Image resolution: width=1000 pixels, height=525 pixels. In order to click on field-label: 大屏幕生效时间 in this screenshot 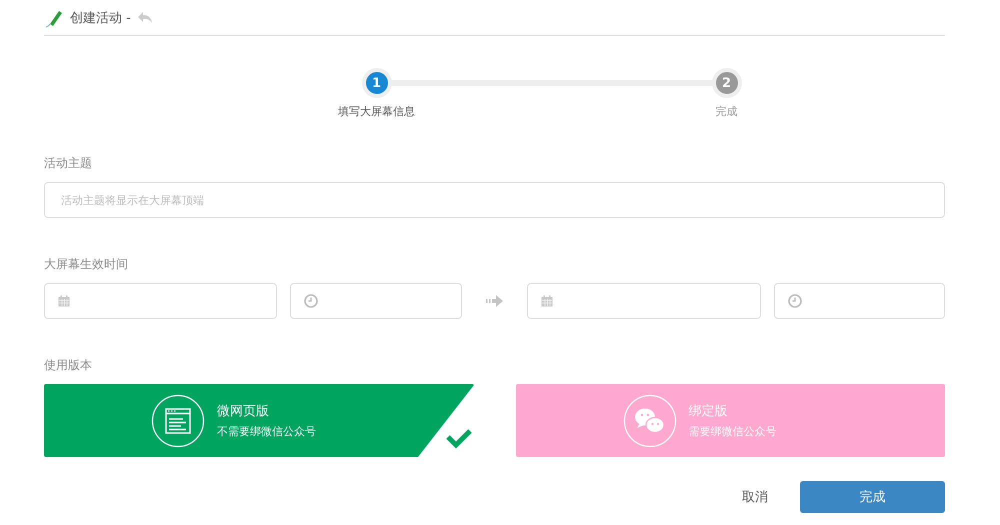, I will do `click(86, 264)`.